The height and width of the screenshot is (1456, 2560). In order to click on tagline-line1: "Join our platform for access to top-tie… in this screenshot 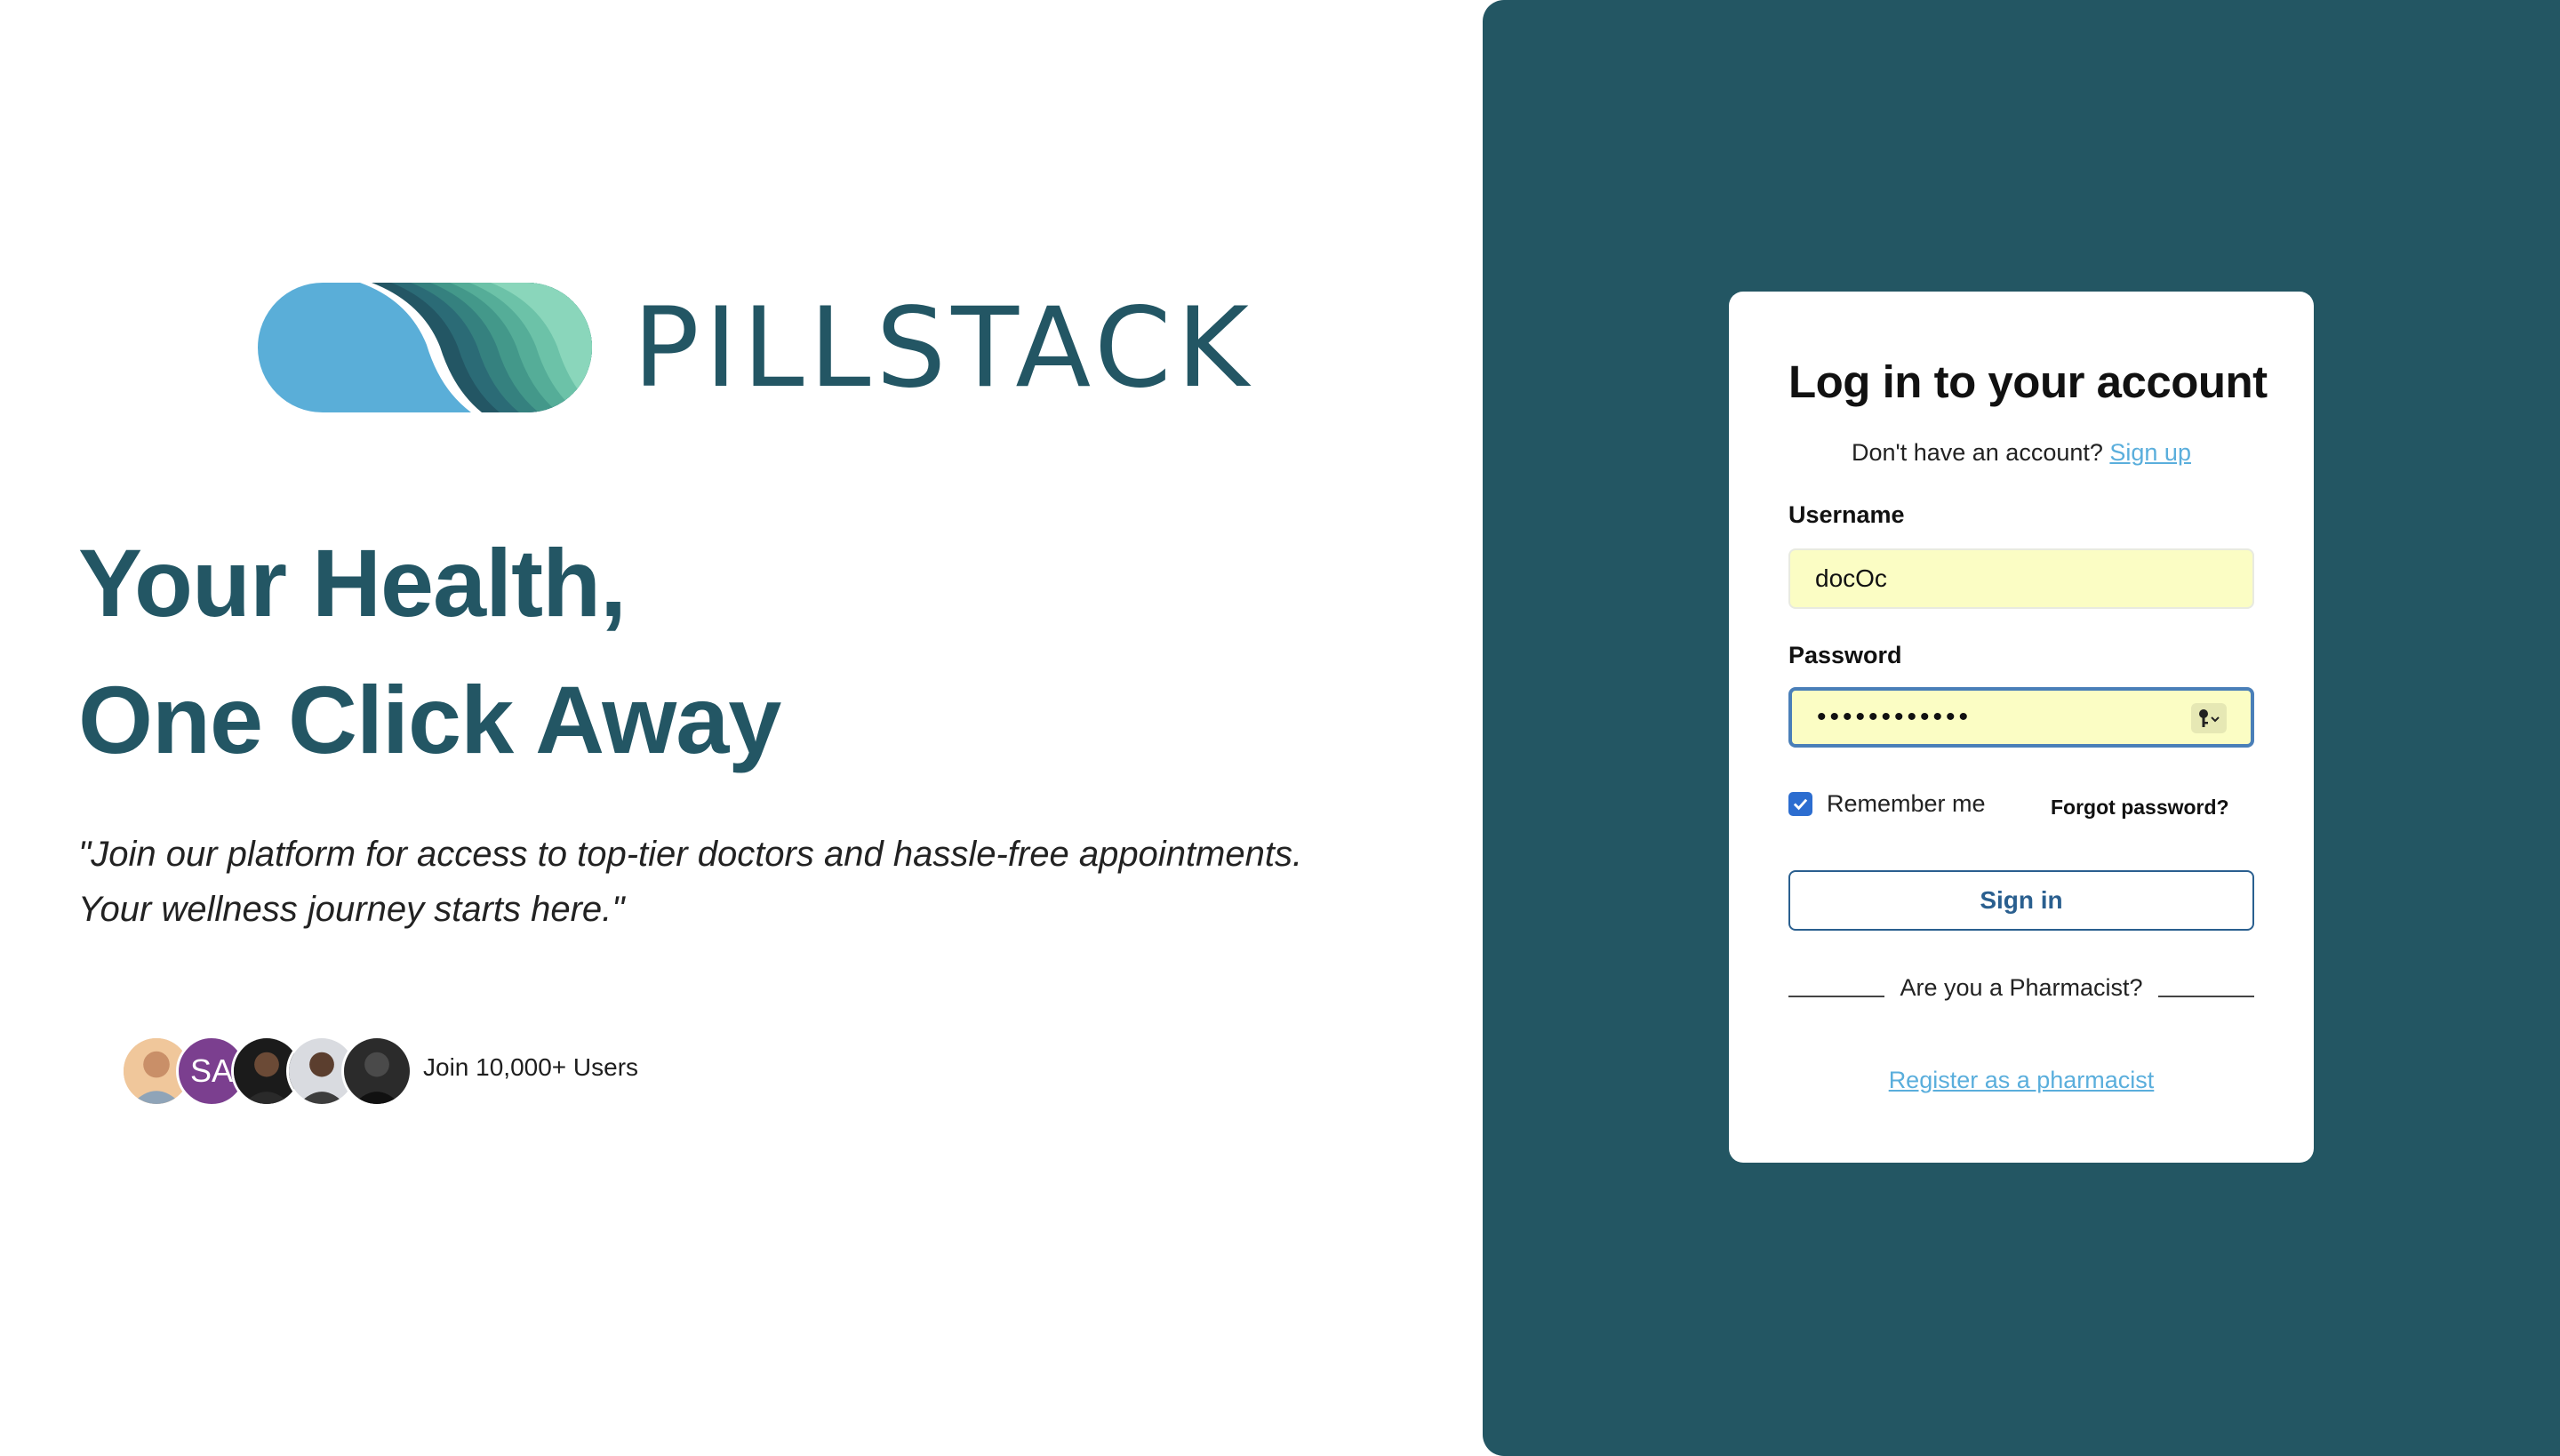, I will do `click(690, 854)`.